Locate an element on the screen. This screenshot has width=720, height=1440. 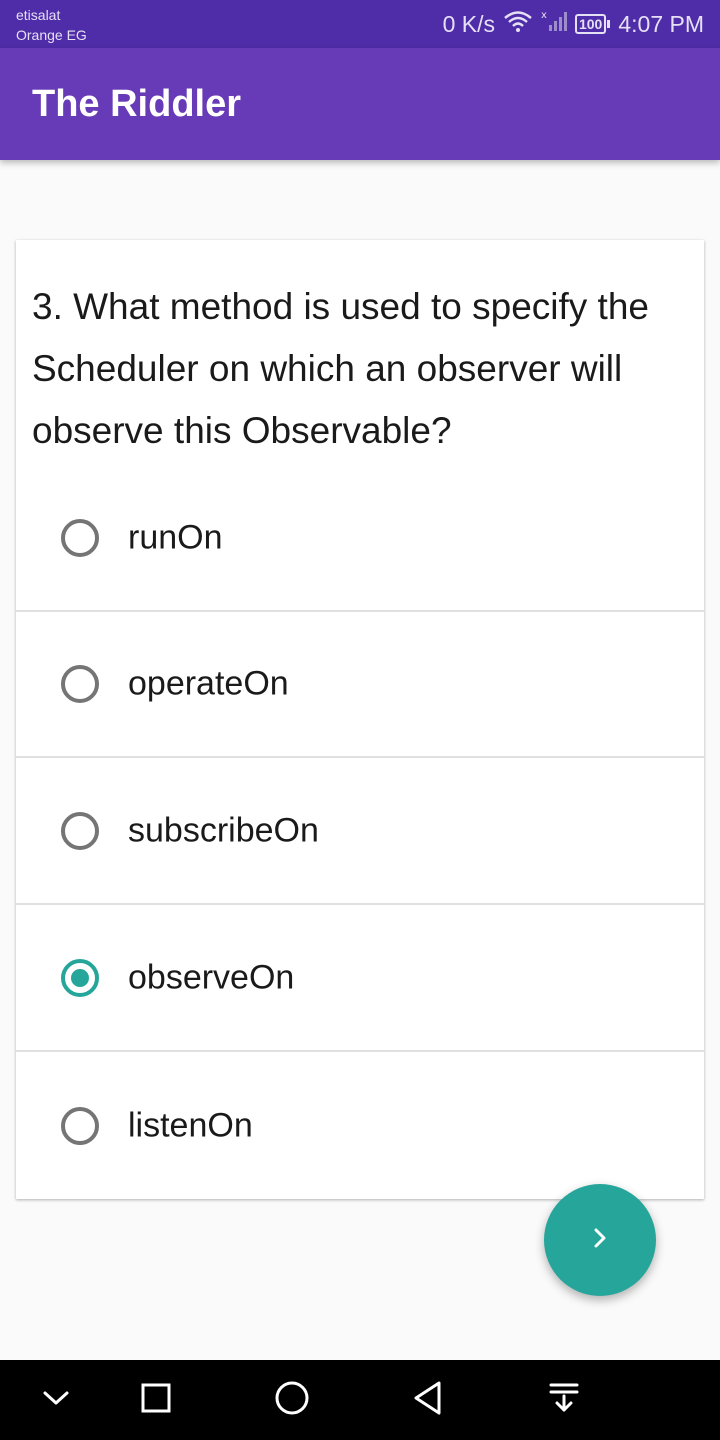
carrier-info: etisalat Orange EG is located at coordinates (51, 25).